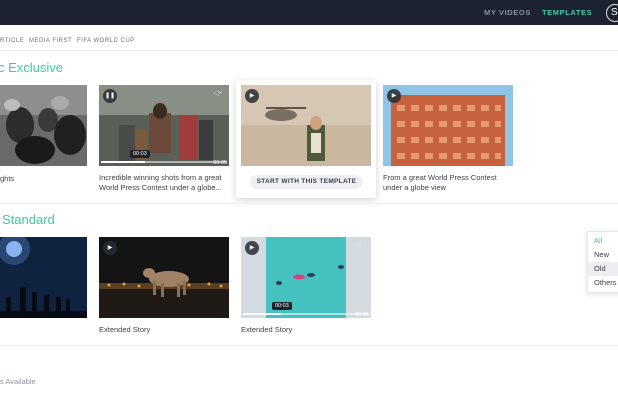  What do you see at coordinates (309, 38) in the screenshot?
I see `filter-bar: RTICLE MEDIA FIRST FIFA WORLD CUP` at bounding box center [309, 38].